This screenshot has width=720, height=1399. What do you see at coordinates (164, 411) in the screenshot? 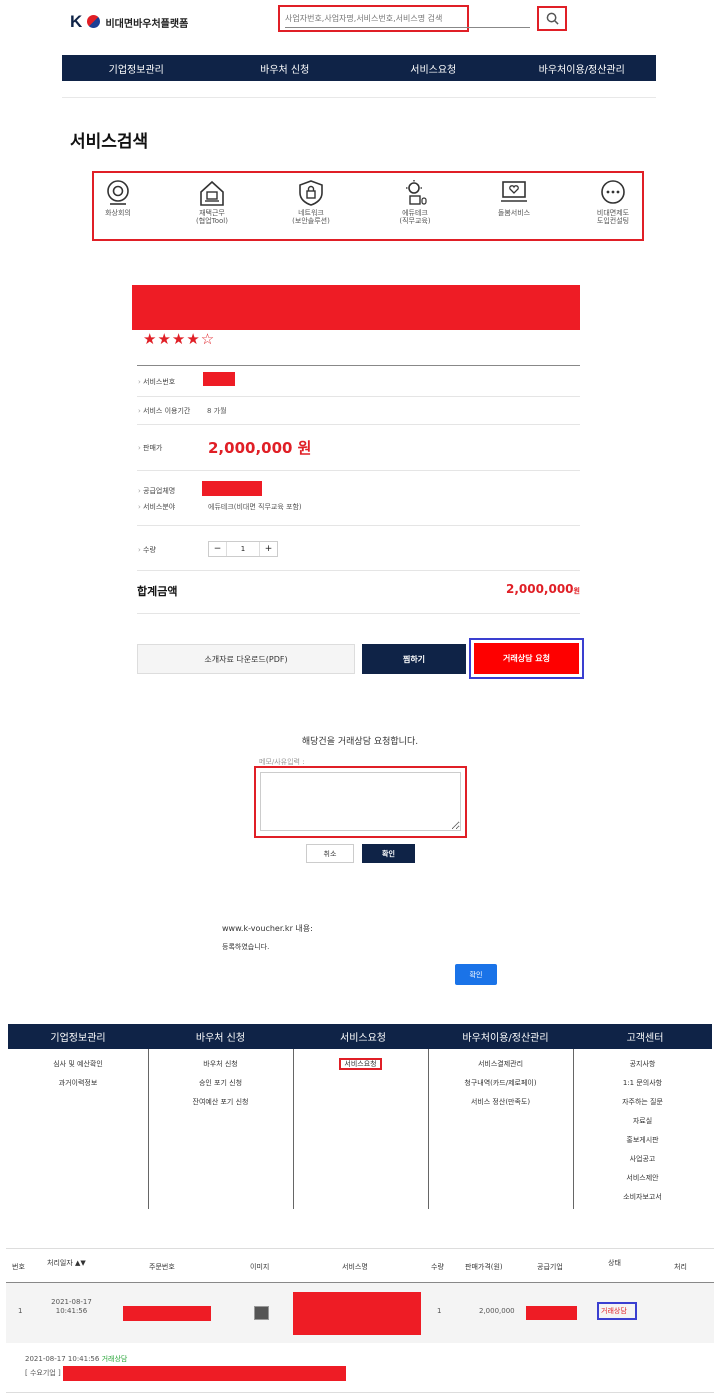
I see `period-label: 서비스 이용기간` at bounding box center [164, 411].